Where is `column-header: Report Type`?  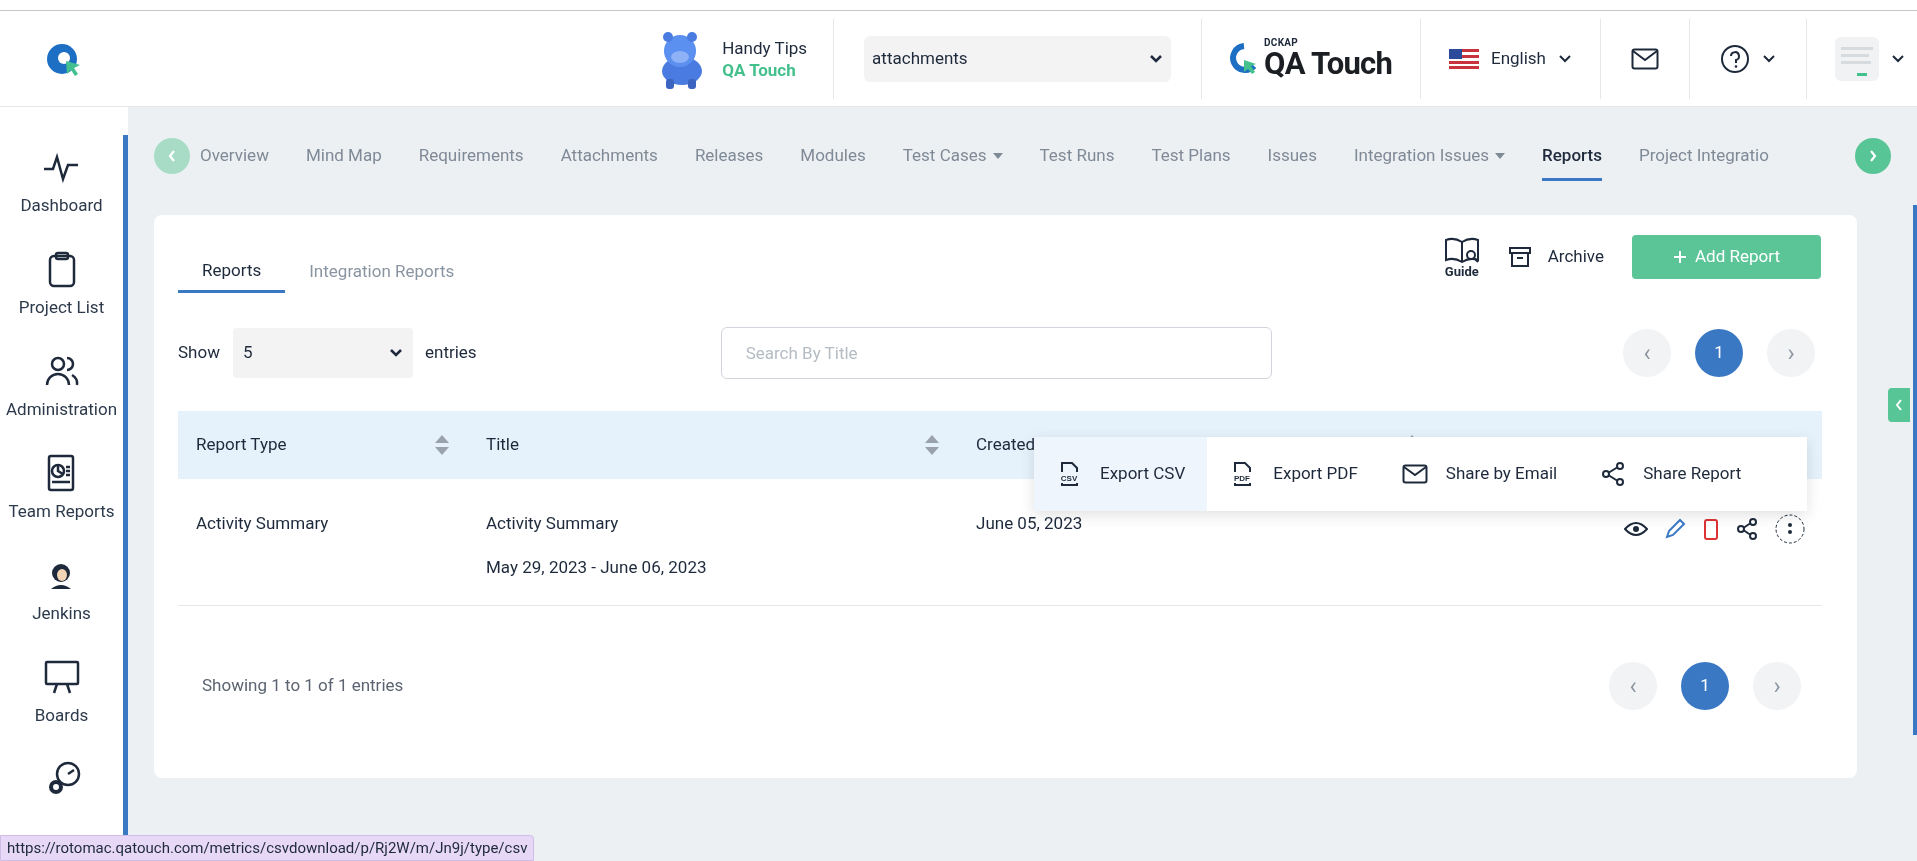
column-header: Report Type is located at coordinates (241, 445).